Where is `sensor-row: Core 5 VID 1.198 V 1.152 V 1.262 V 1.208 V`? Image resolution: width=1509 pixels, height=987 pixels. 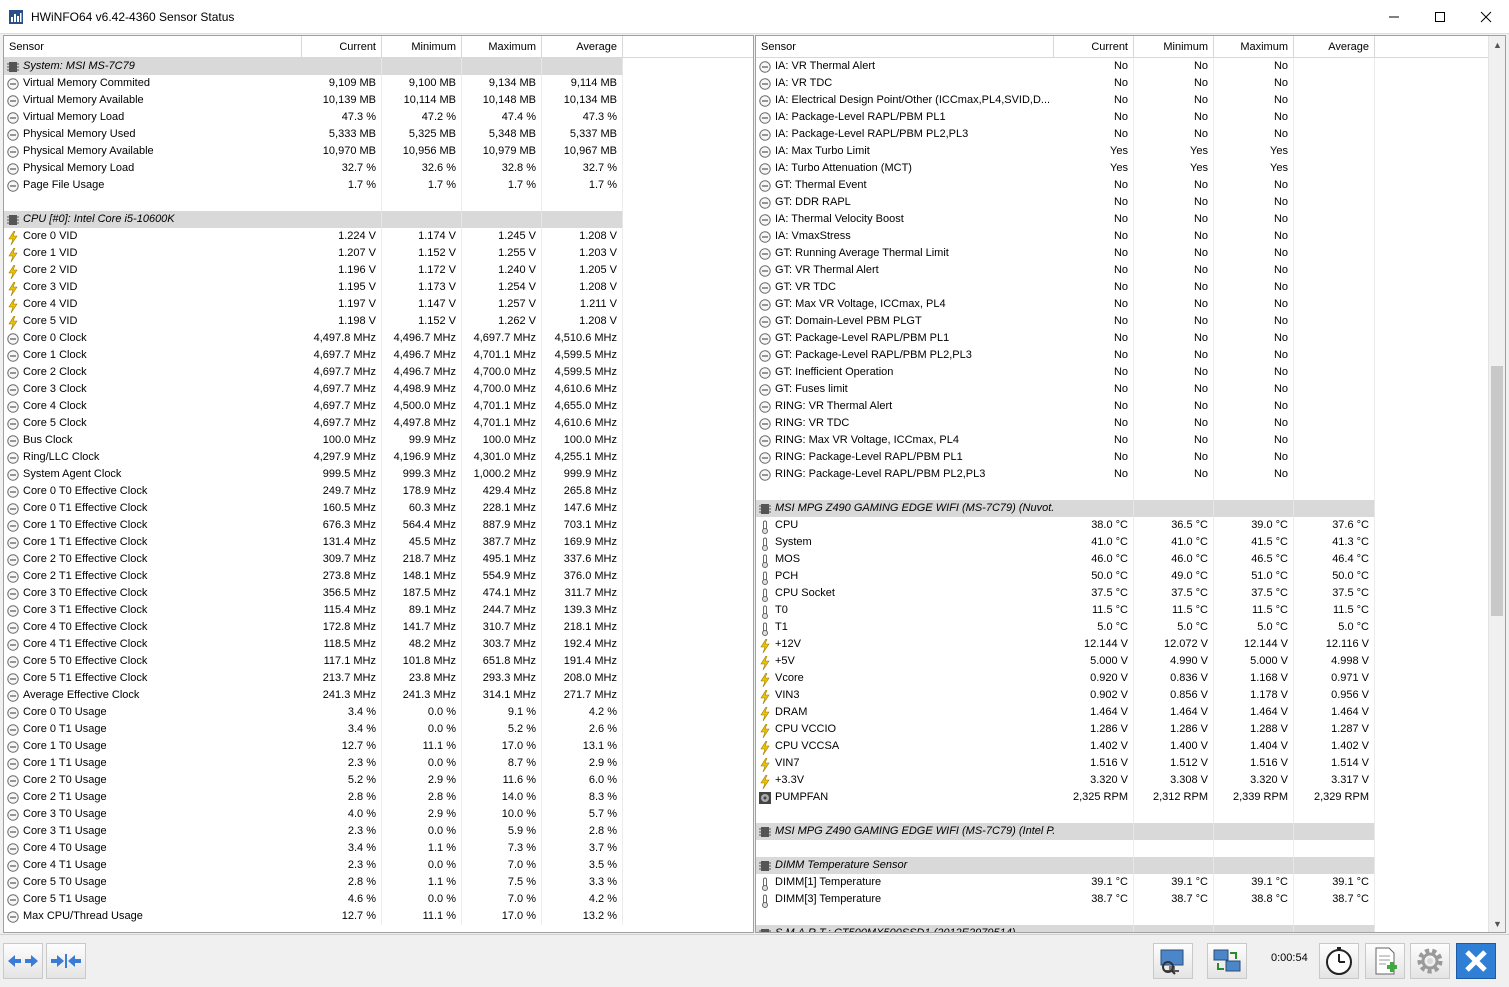 sensor-row: Core 5 VID 1.198 V 1.152 V 1.262 V 1.208 V is located at coordinates (378, 321).